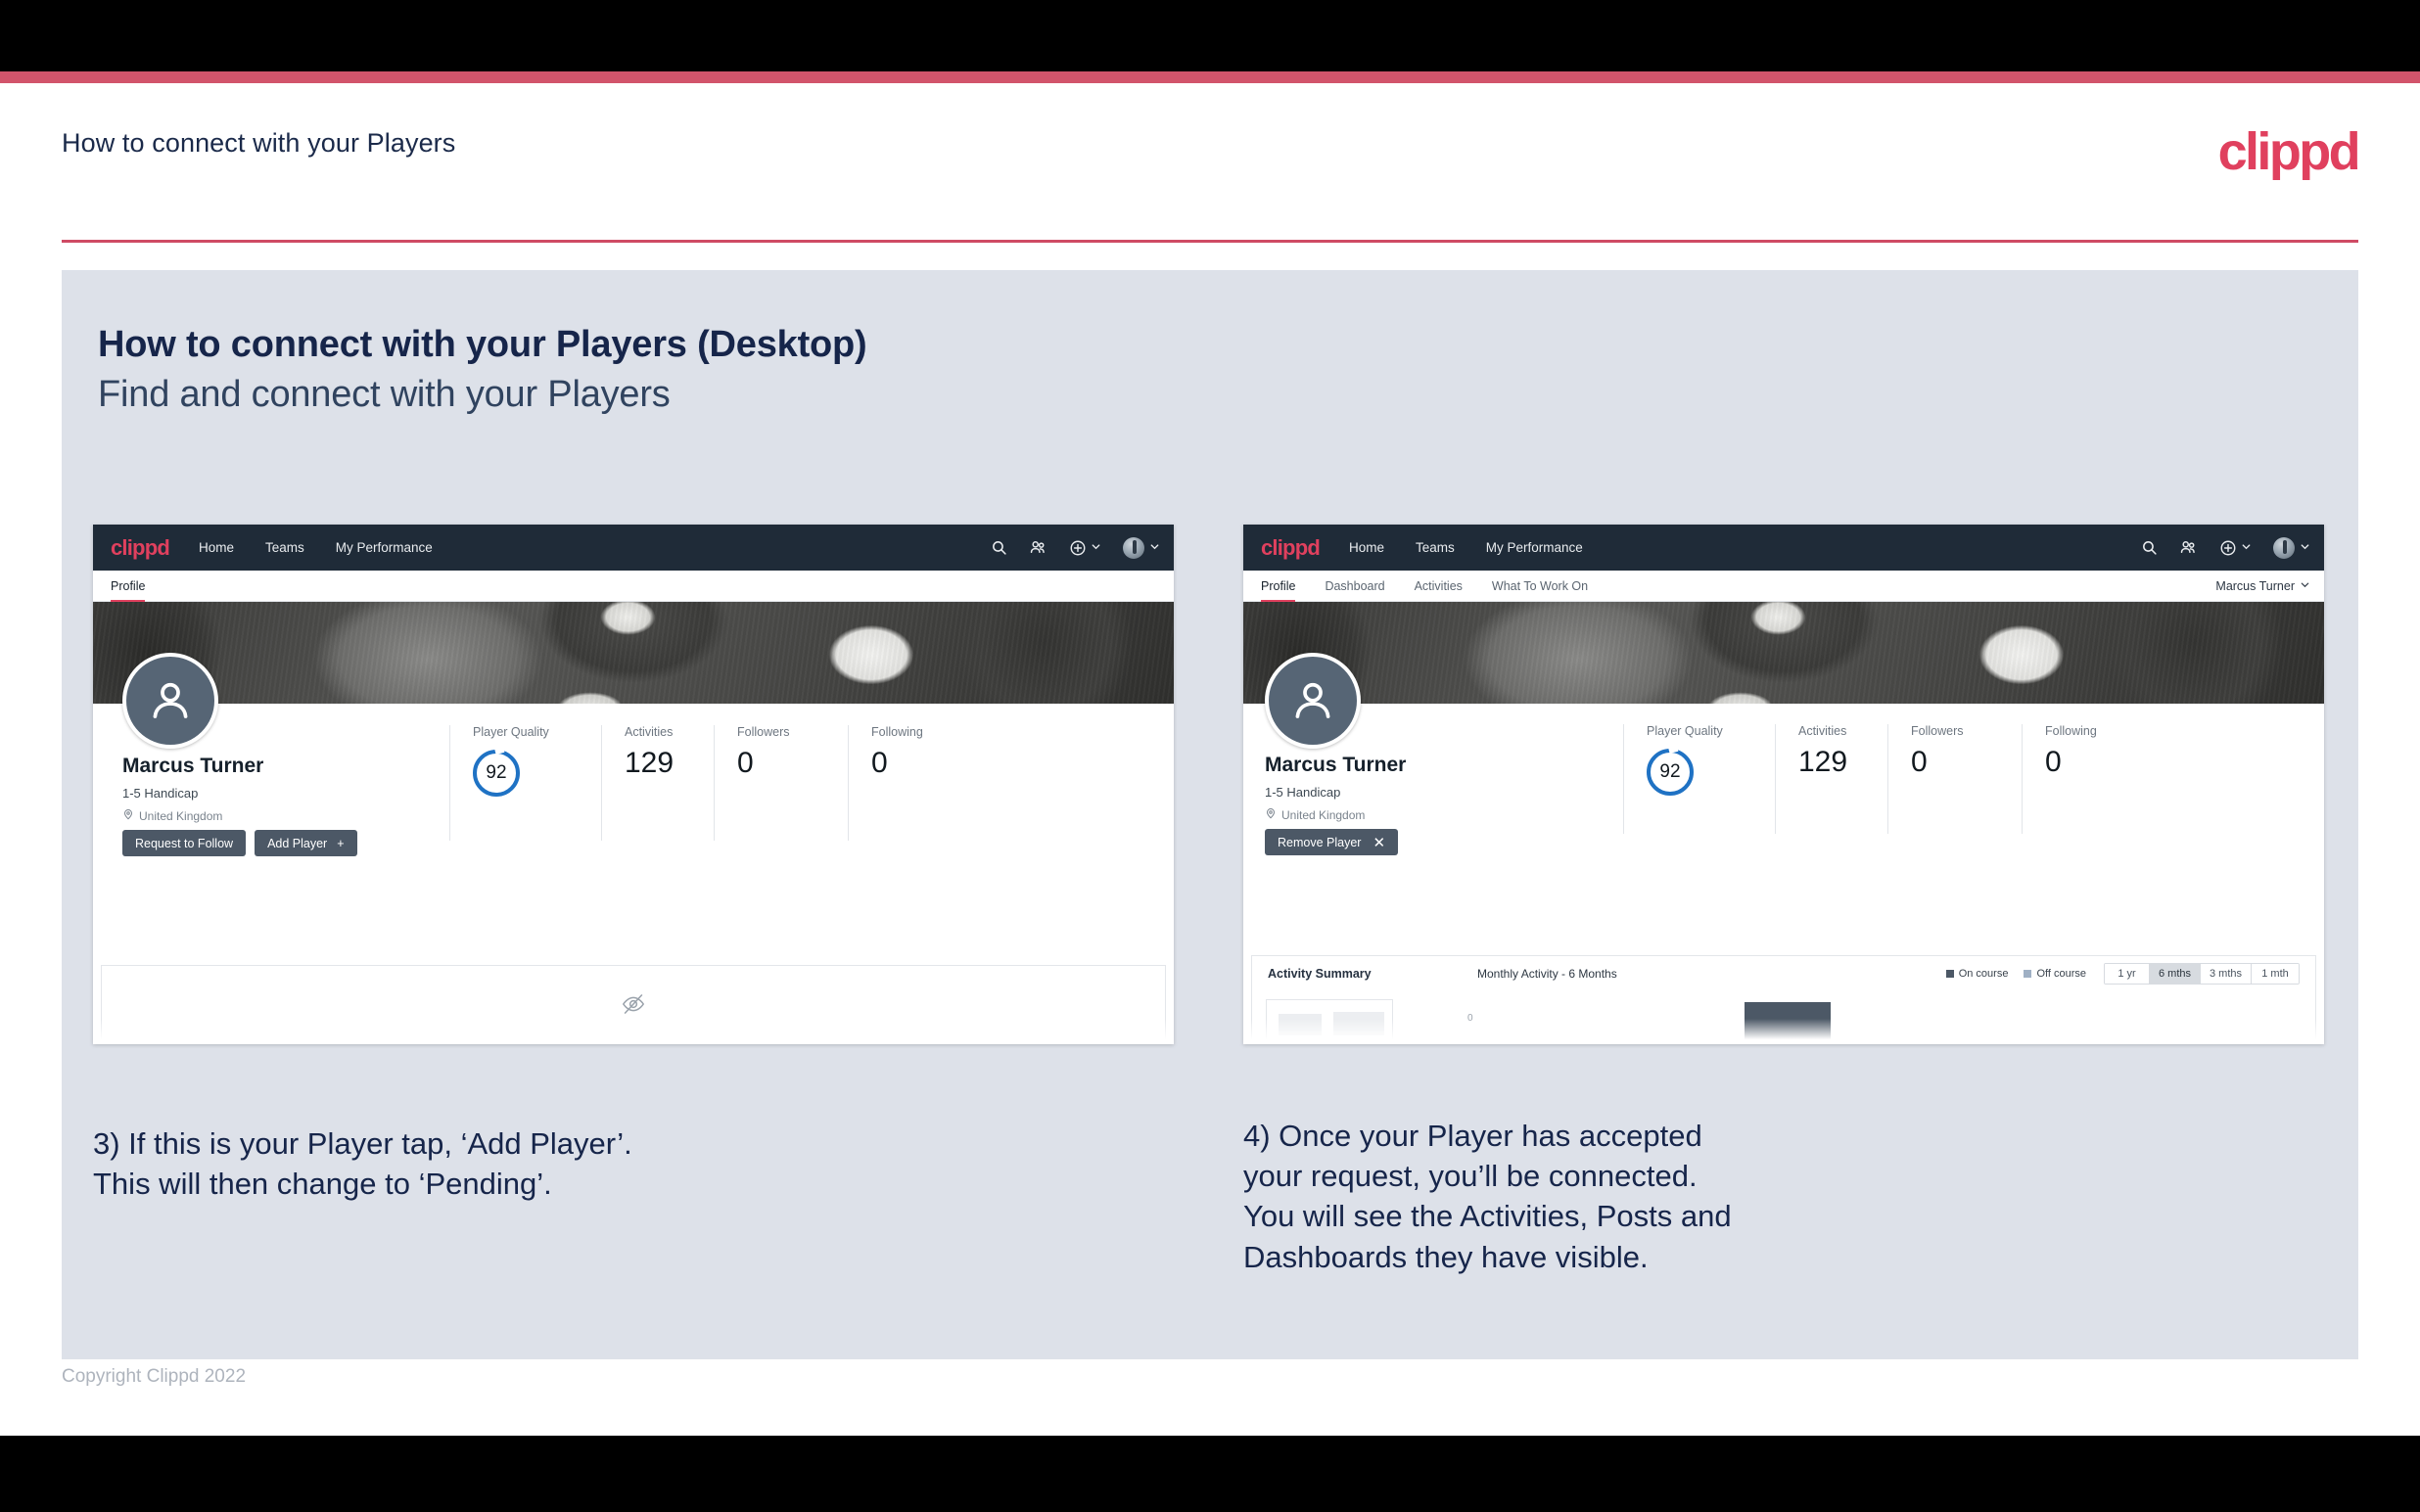 This screenshot has width=2420, height=1512. I want to click on caption-right-line-4: Dashboards they have visible., so click(1446, 1256).